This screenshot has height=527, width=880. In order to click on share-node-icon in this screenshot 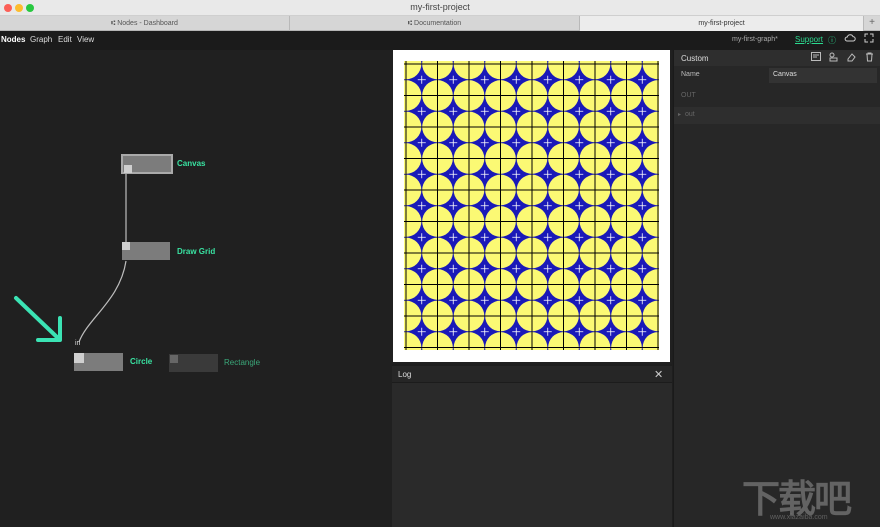, I will do `click(834, 58)`.